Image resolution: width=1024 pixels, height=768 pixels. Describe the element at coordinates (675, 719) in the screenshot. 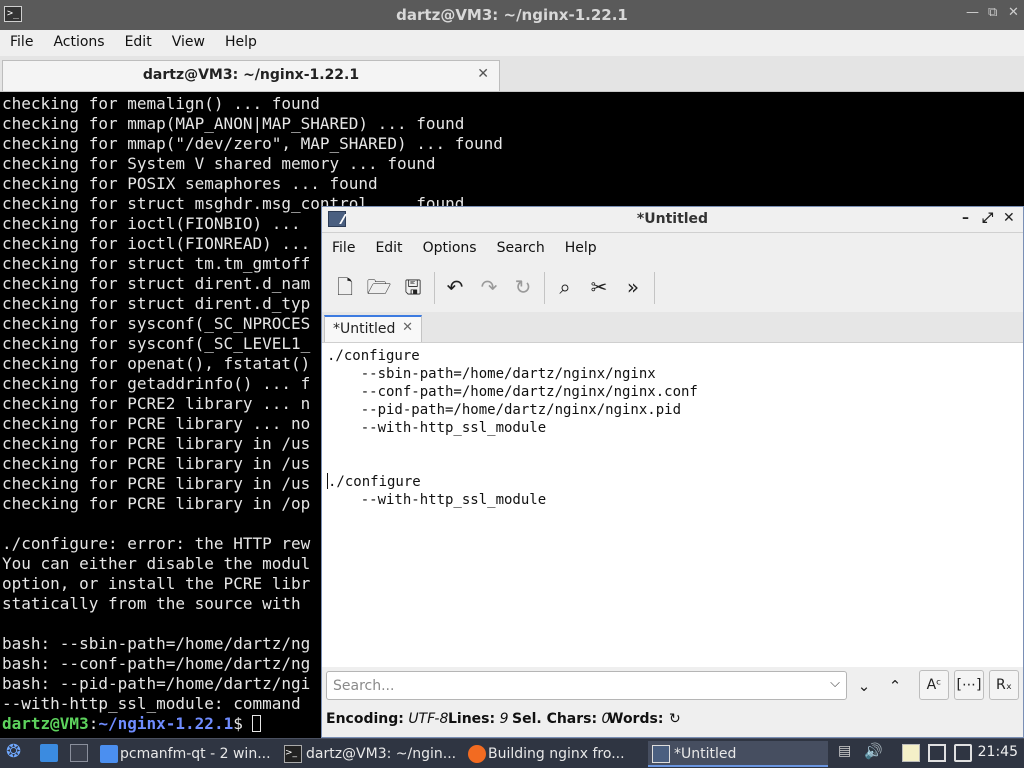

I see `refresh-words-icon: ↻` at that location.